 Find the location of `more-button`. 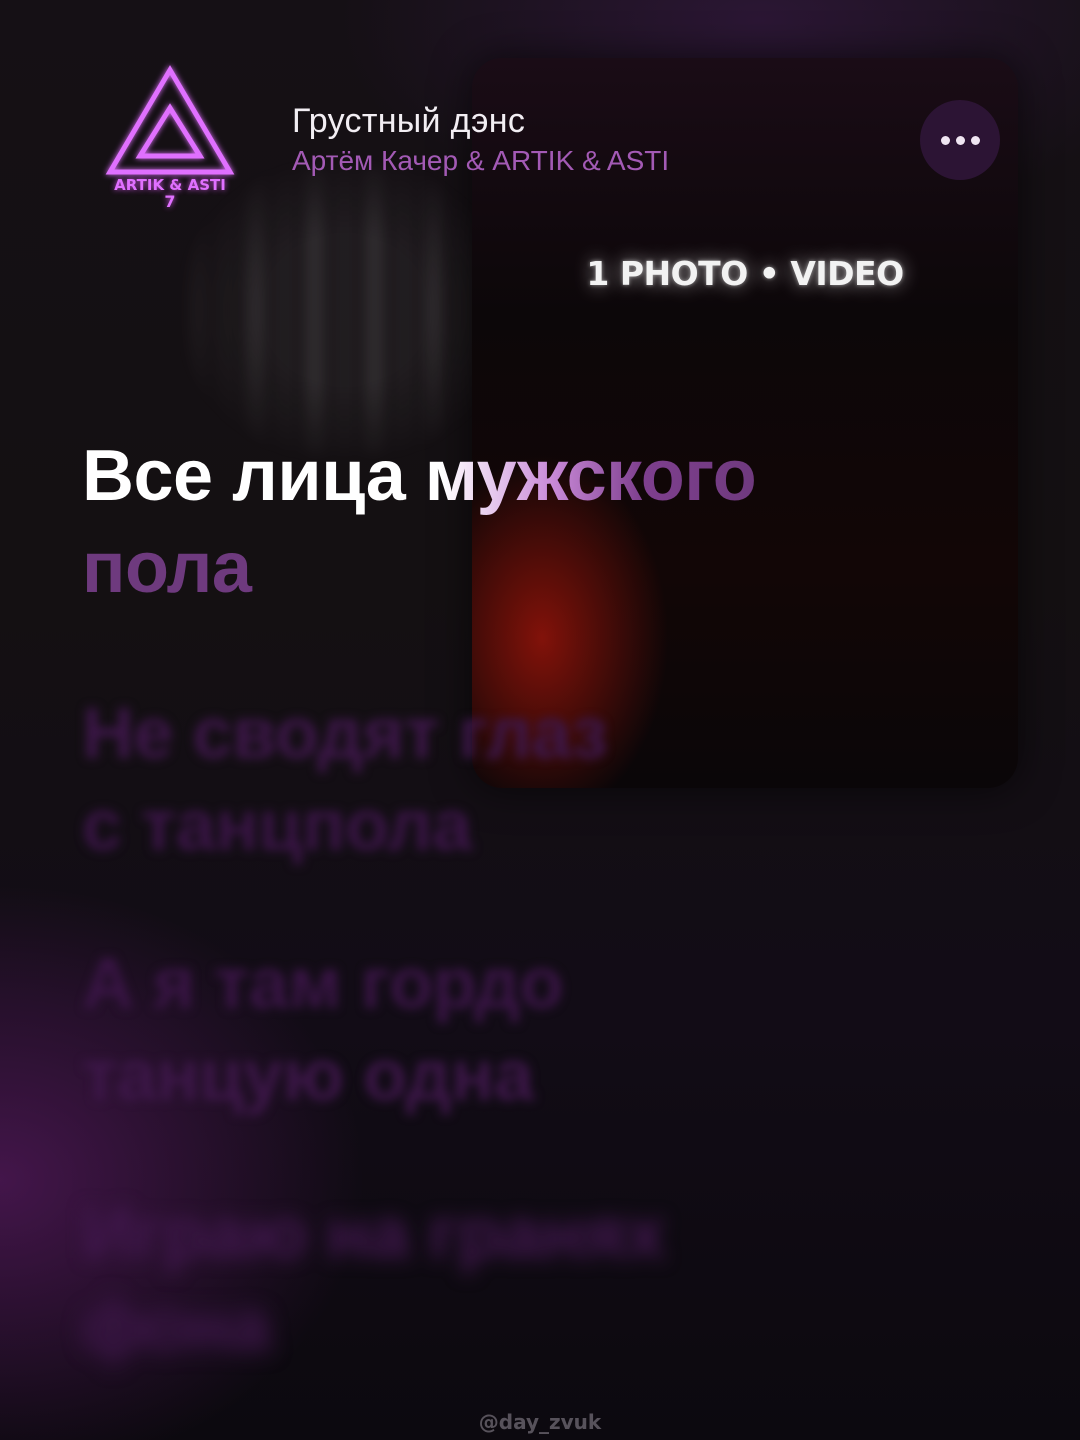

more-button is located at coordinates (960, 140).